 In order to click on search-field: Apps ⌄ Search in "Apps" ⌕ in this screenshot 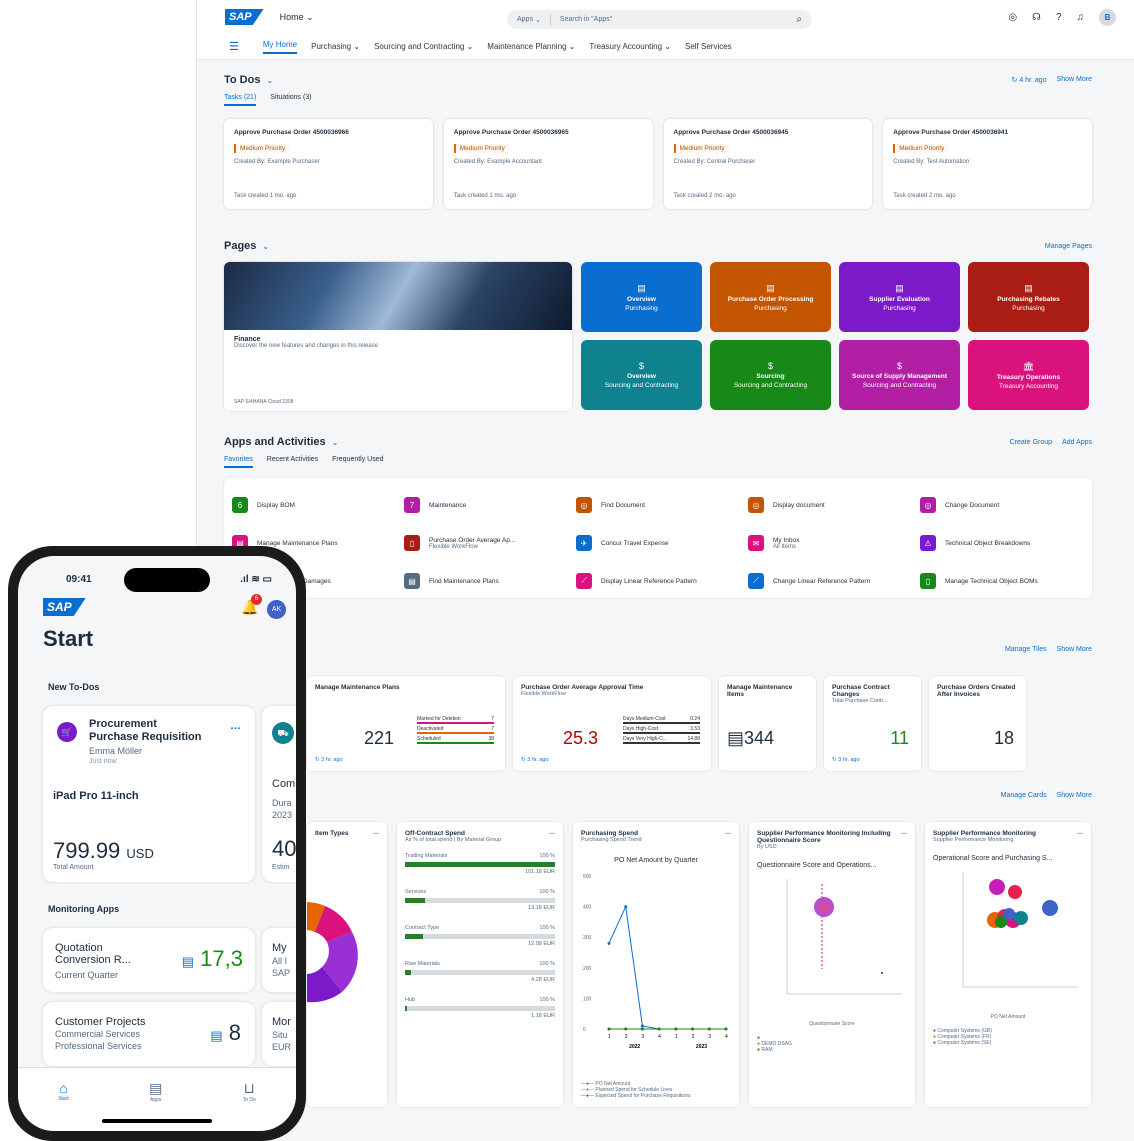, I will do `click(659, 19)`.